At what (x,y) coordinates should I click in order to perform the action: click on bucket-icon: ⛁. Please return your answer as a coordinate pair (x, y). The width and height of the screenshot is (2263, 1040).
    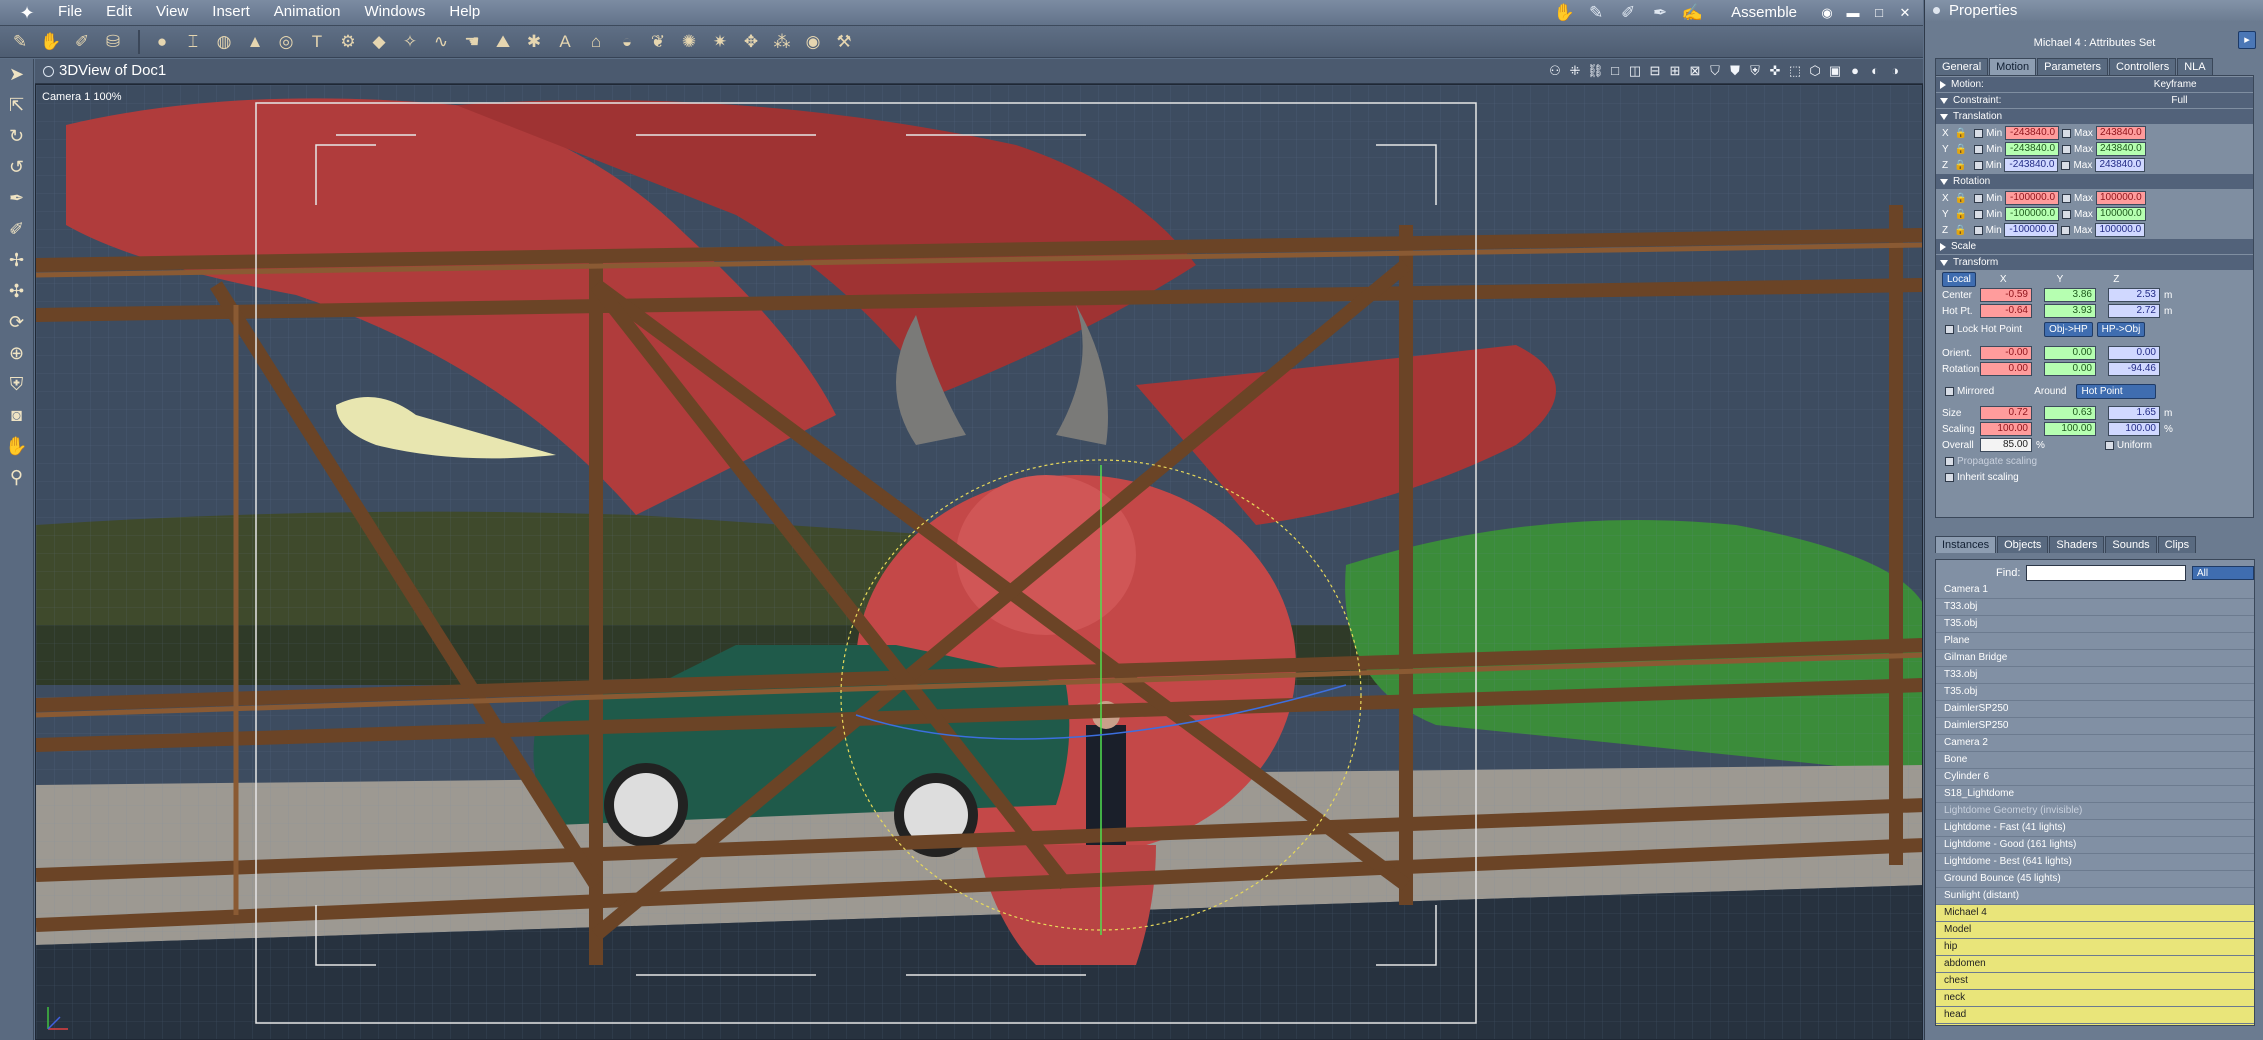
    Looking at the image, I should click on (113, 42).